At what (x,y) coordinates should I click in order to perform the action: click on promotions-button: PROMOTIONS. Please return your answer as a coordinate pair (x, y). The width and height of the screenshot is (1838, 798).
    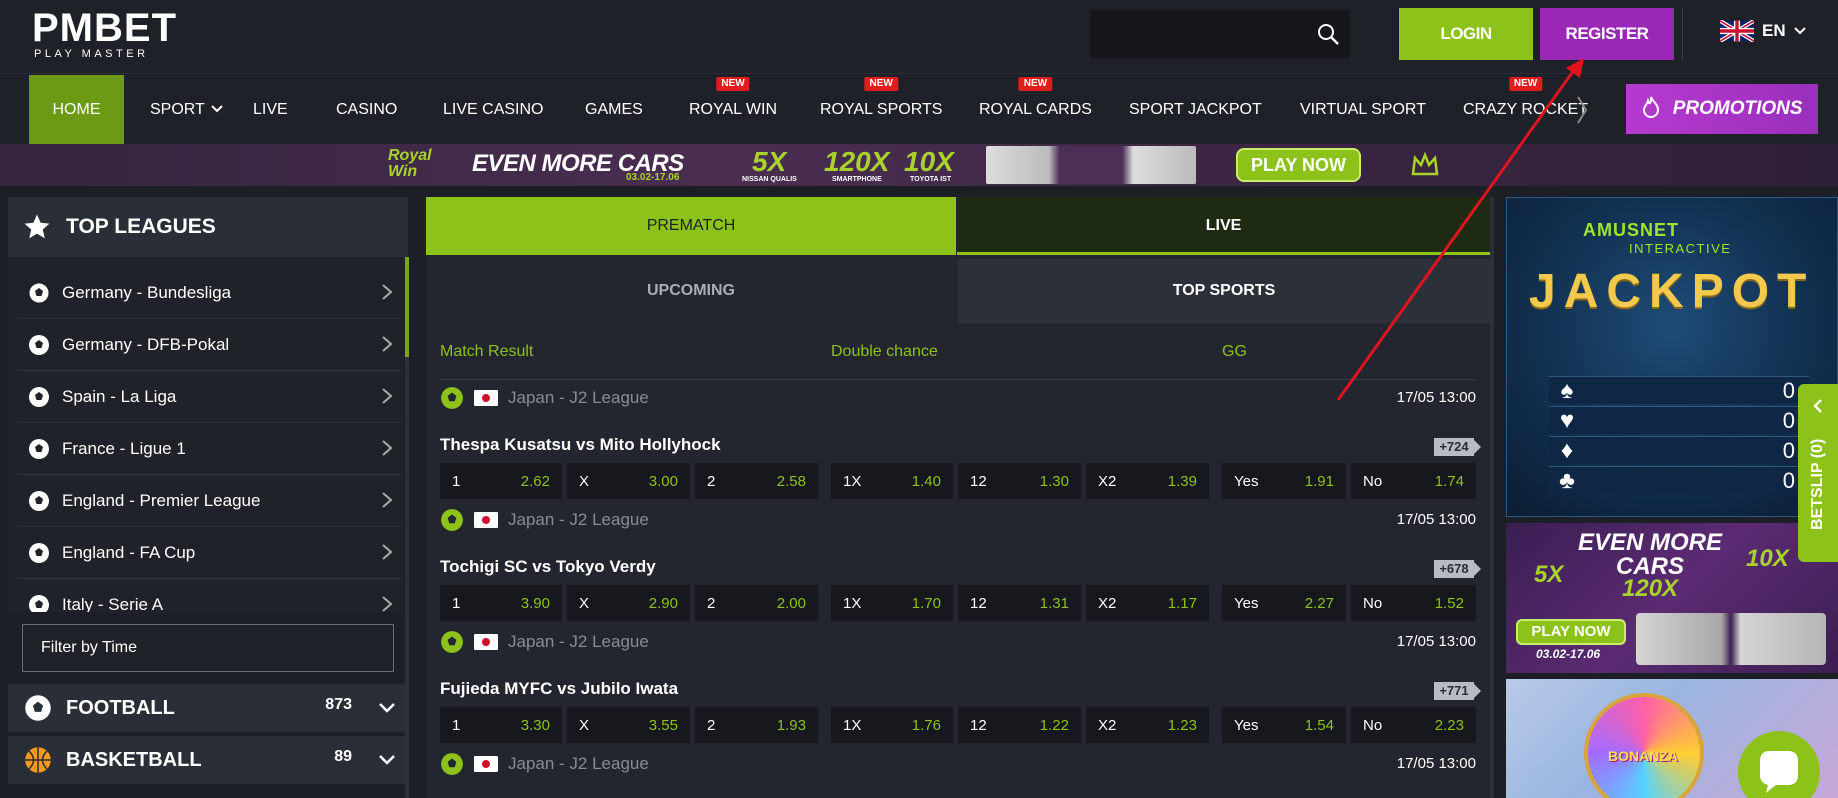
    Looking at the image, I should click on (1722, 109).